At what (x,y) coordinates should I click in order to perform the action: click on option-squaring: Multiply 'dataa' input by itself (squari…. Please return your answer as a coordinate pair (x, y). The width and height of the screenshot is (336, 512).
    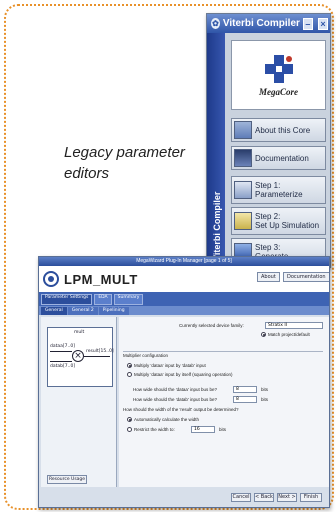
    Looking at the image, I should click on (180, 375).